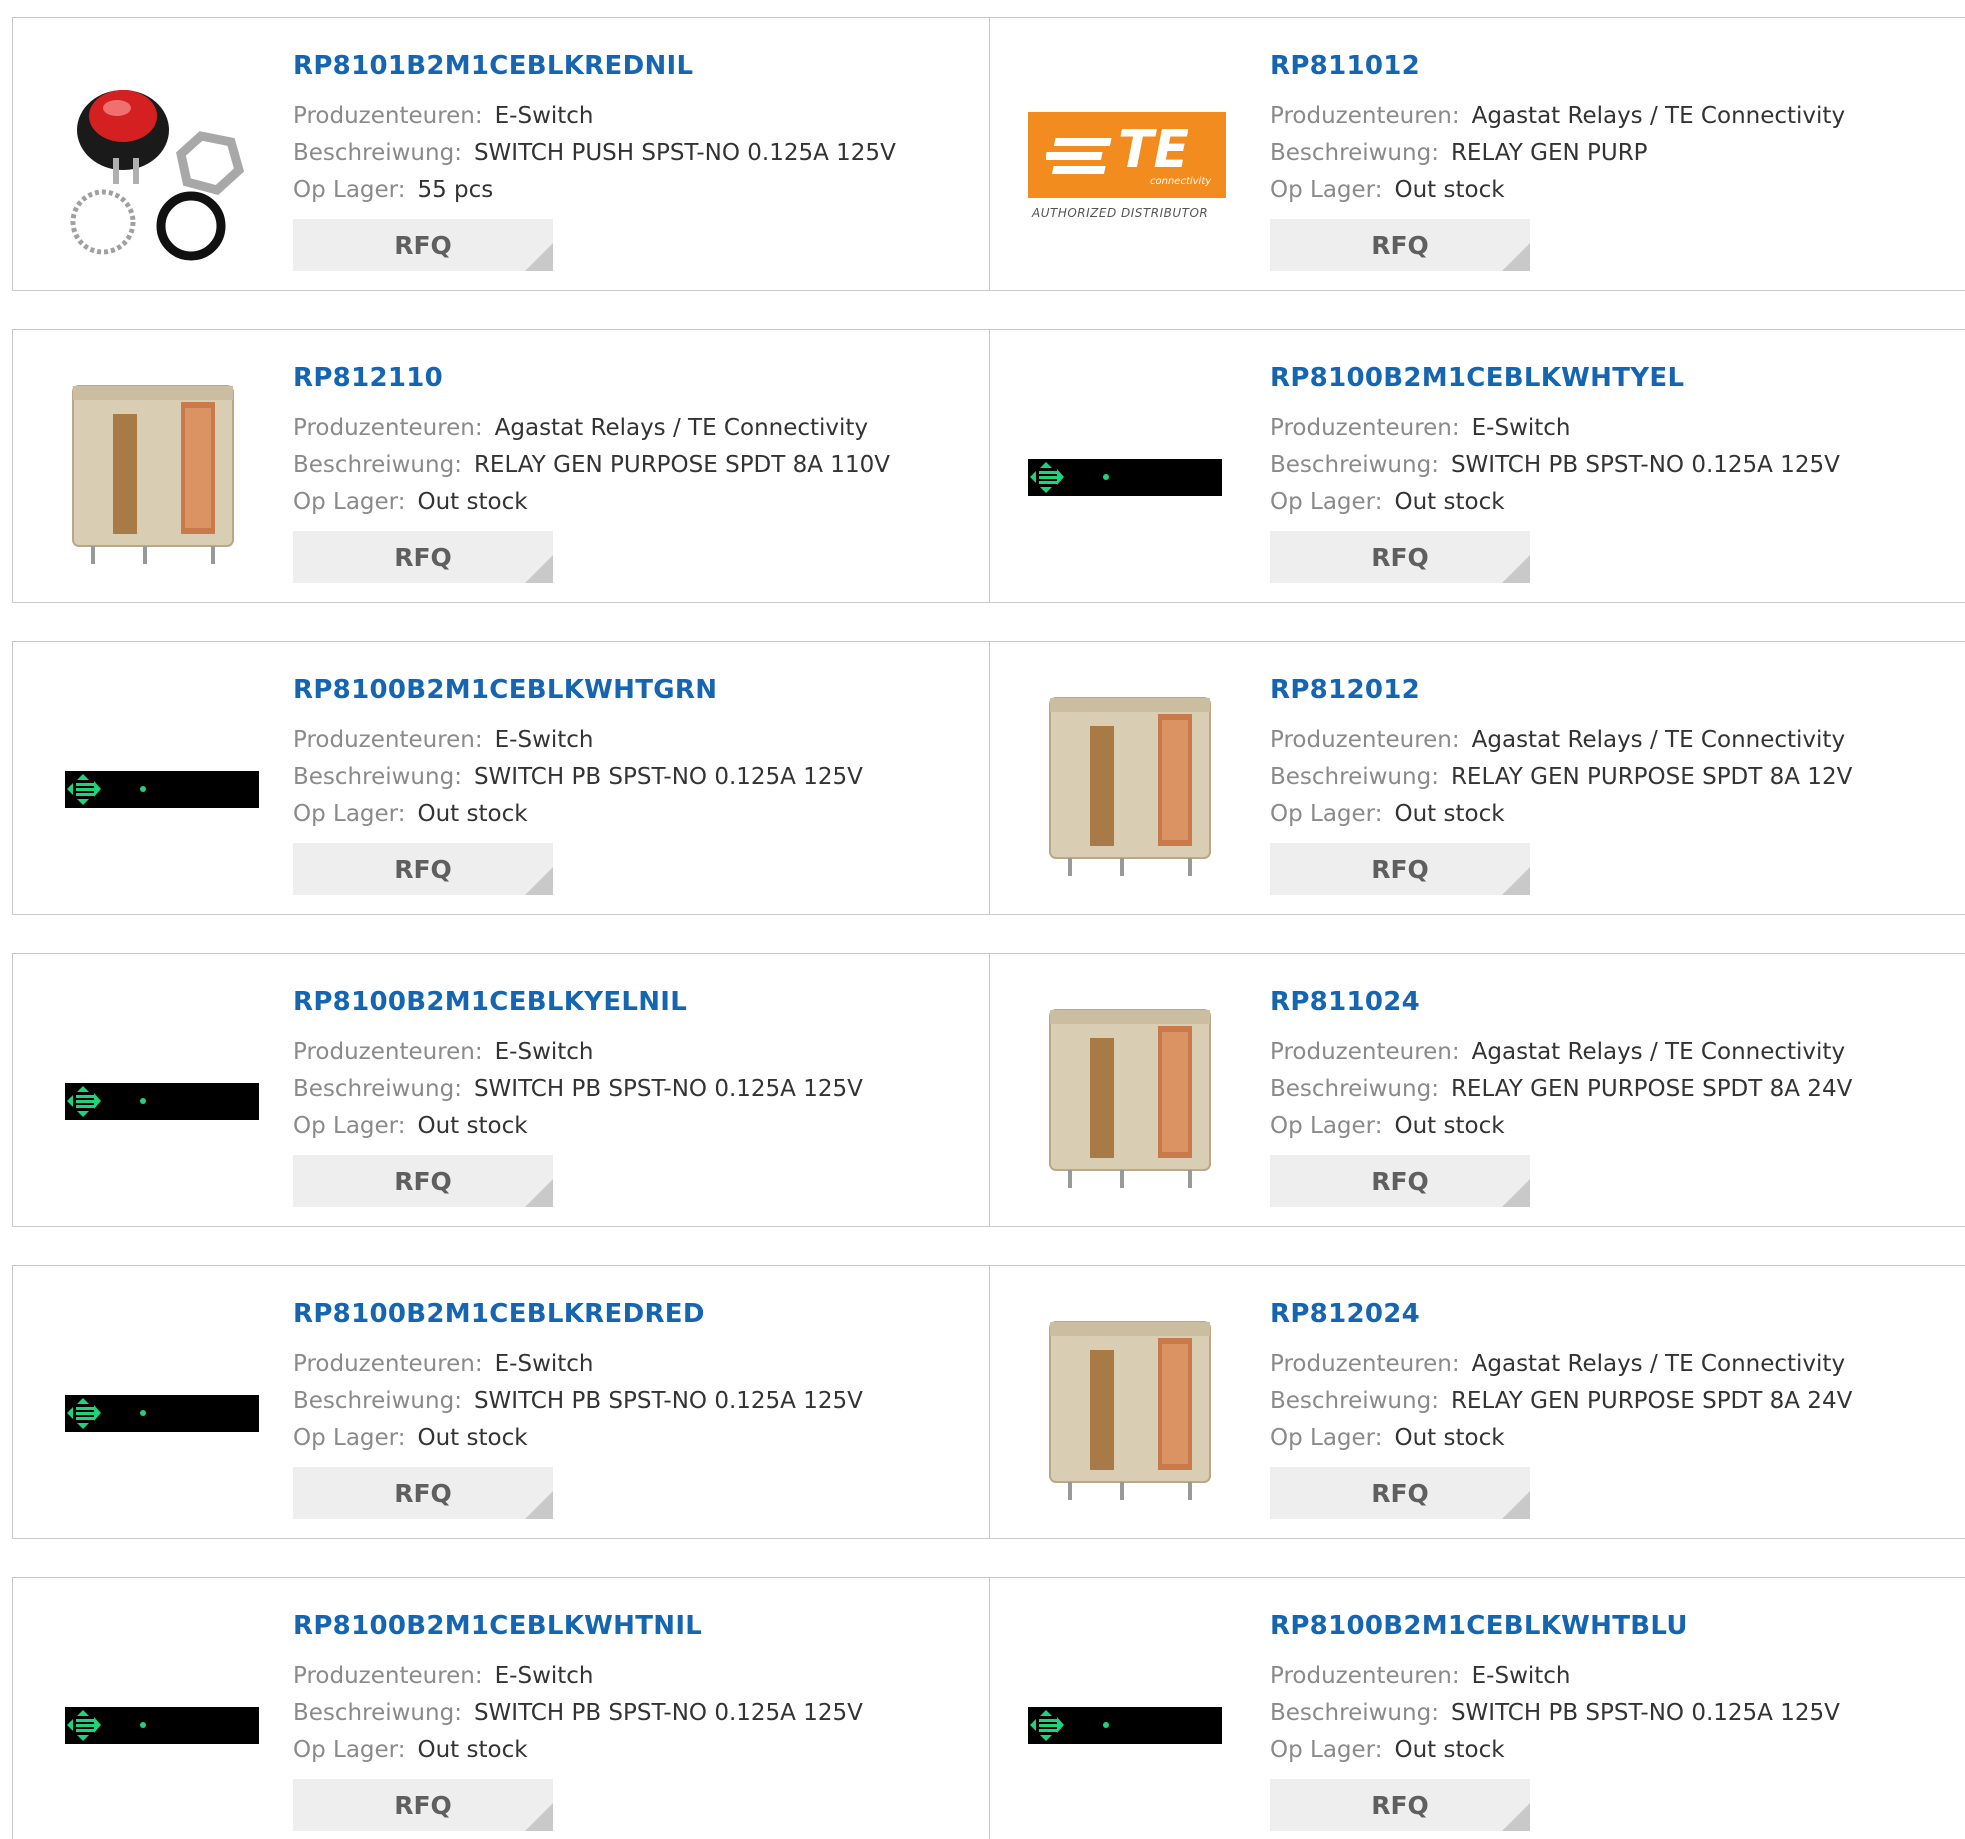 This screenshot has width=1965, height=1839. I want to click on part-number-link: RP812110, so click(636, 378).